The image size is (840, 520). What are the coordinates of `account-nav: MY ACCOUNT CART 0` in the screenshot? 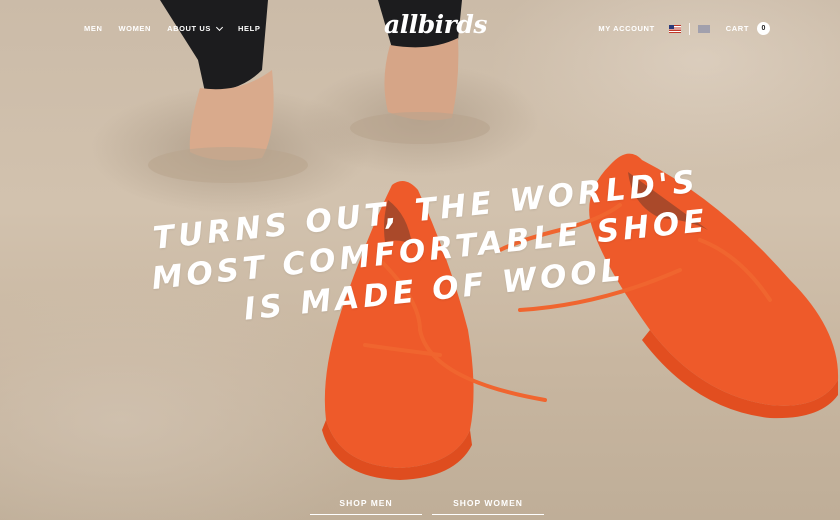 It's located at (684, 28).